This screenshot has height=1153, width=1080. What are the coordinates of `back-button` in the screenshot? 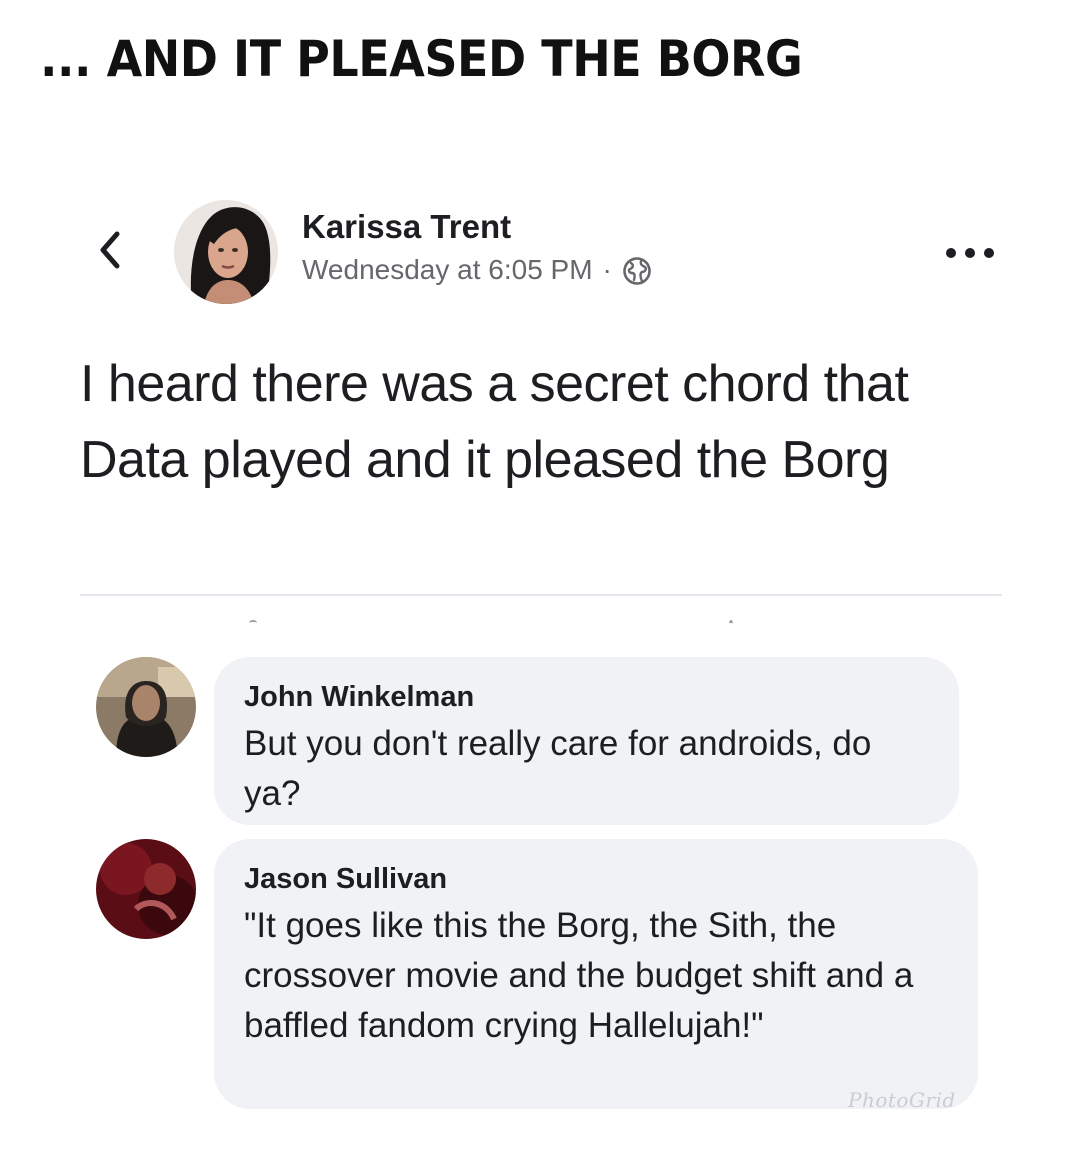 It's located at (110, 250).